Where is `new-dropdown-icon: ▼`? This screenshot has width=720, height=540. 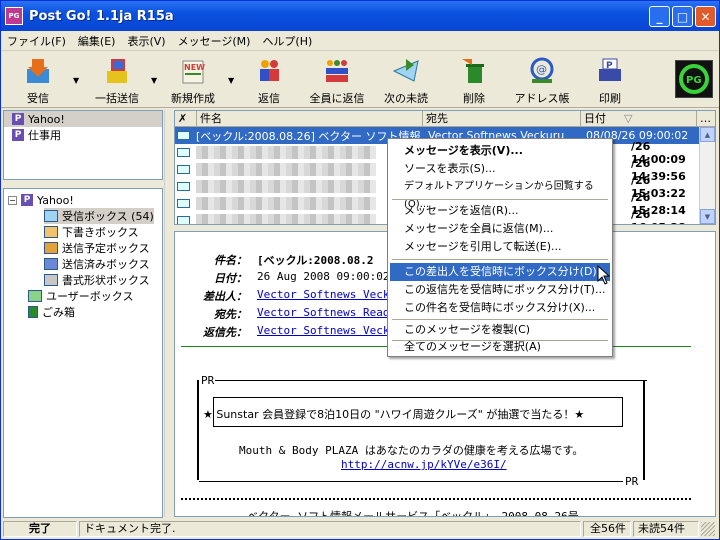
new-dropdown-icon: ▼ is located at coordinates (231, 80).